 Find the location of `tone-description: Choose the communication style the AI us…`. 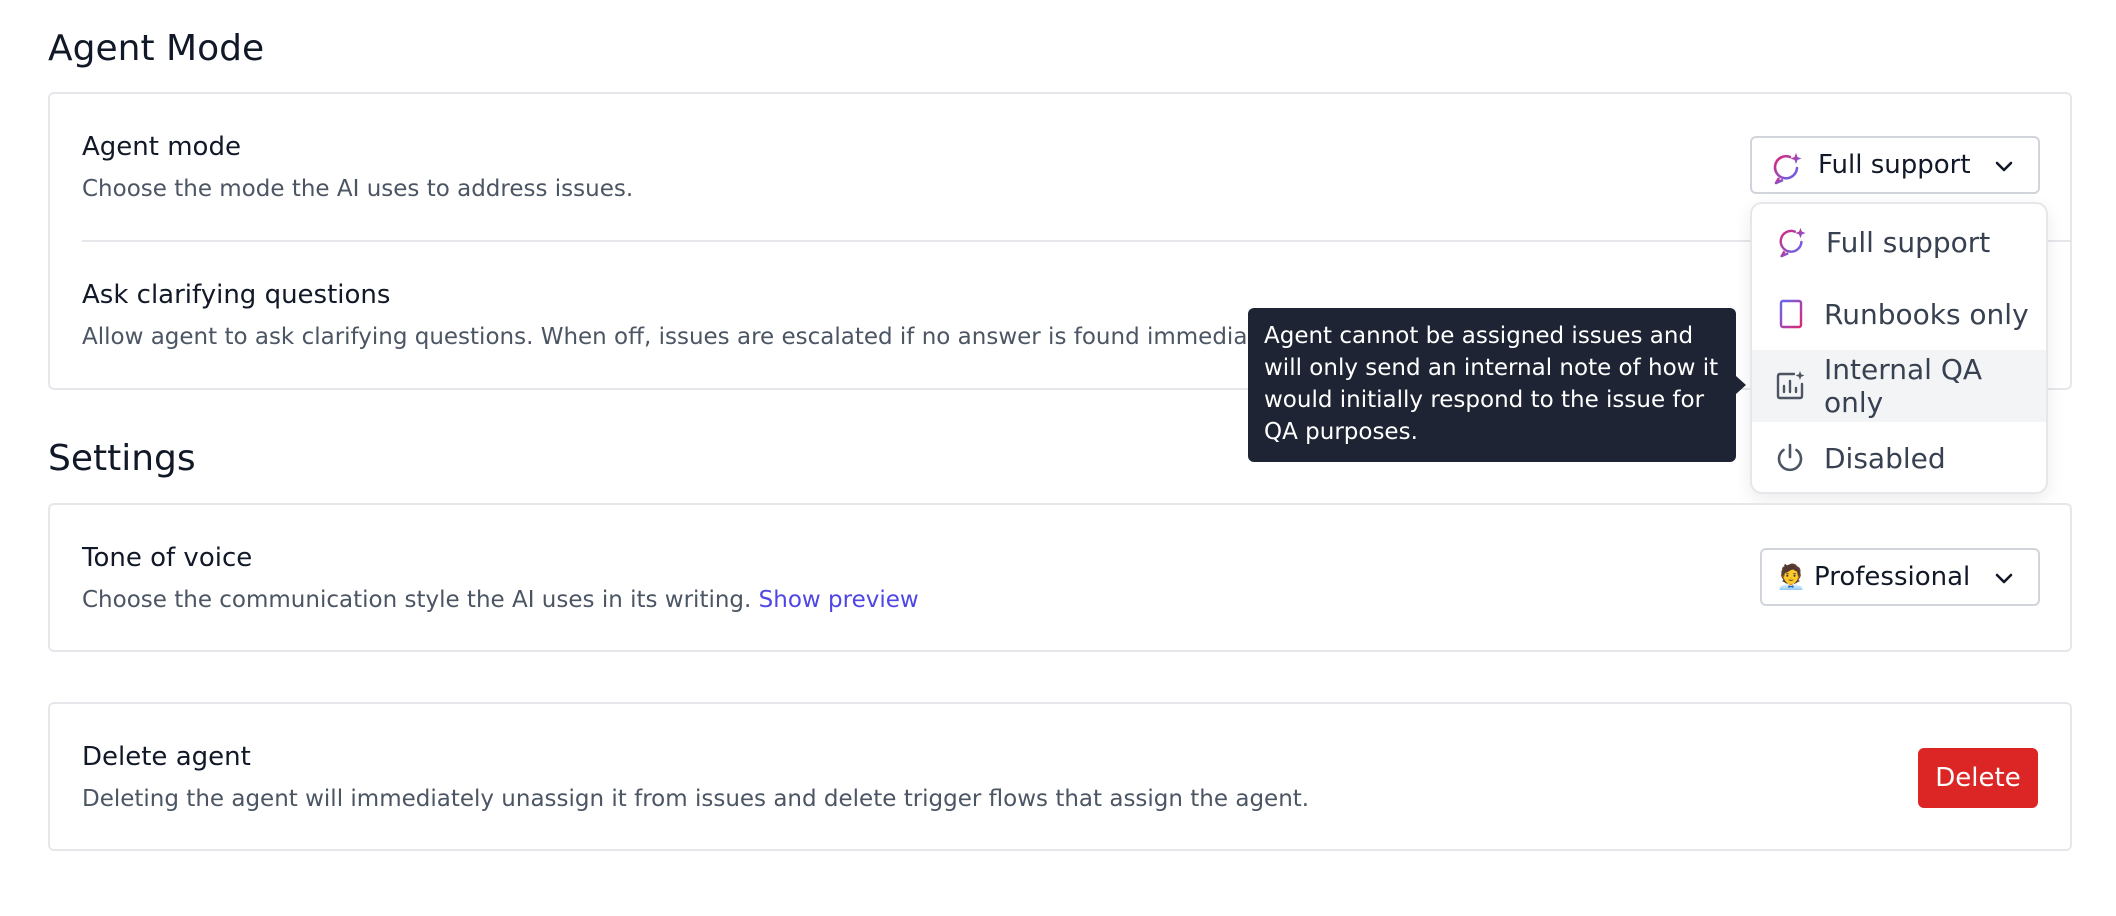

tone-description: Choose the communication style the AI us… is located at coordinates (417, 600).